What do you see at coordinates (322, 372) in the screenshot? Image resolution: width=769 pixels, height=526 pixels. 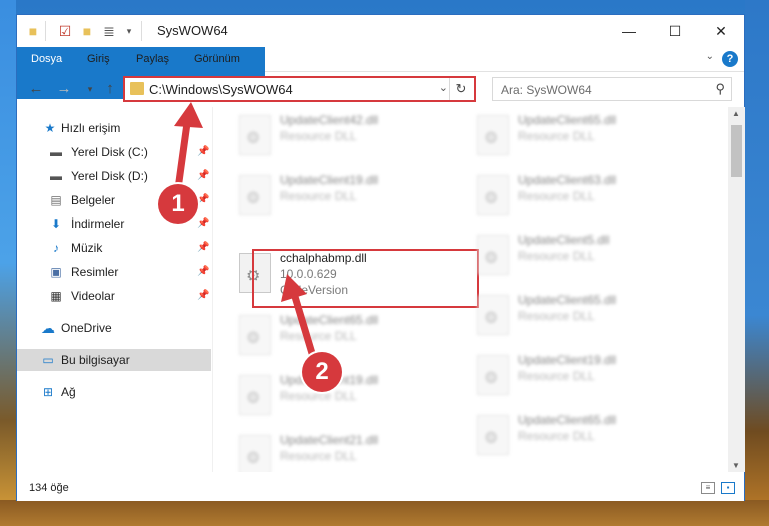 I see `annotation-badge-2: 2` at bounding box center [322, 372].